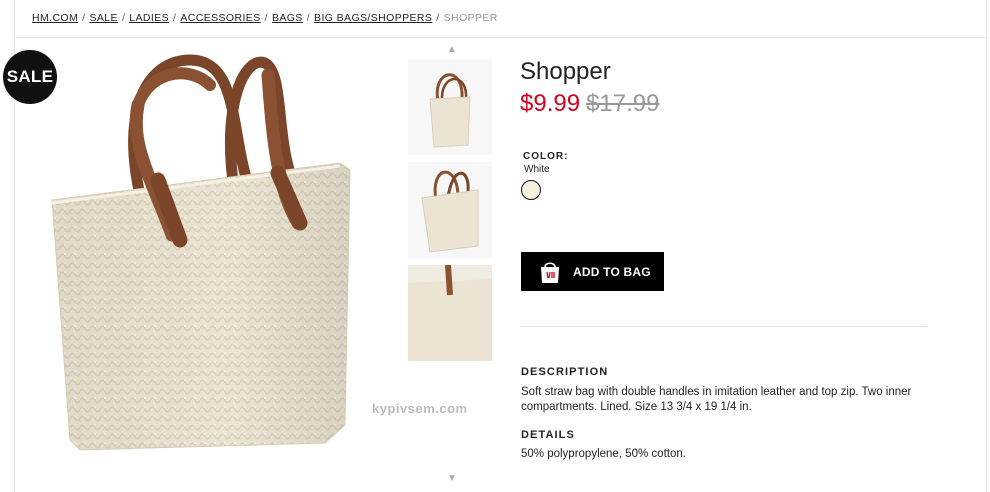  What do you see at coordinates (565, 71) in the screenshot?
I see `product-title: Shopper` at bounding box center [565, 71].